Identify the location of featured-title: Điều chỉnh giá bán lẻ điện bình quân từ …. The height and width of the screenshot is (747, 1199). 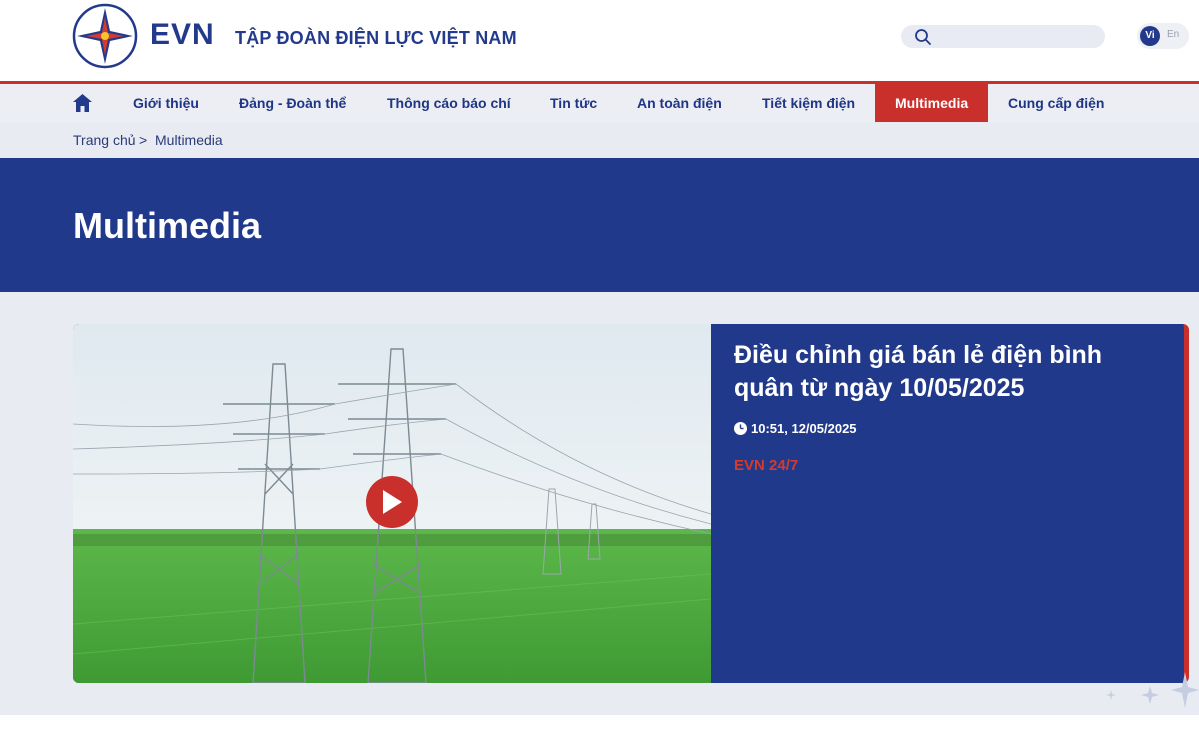
(944, 372).